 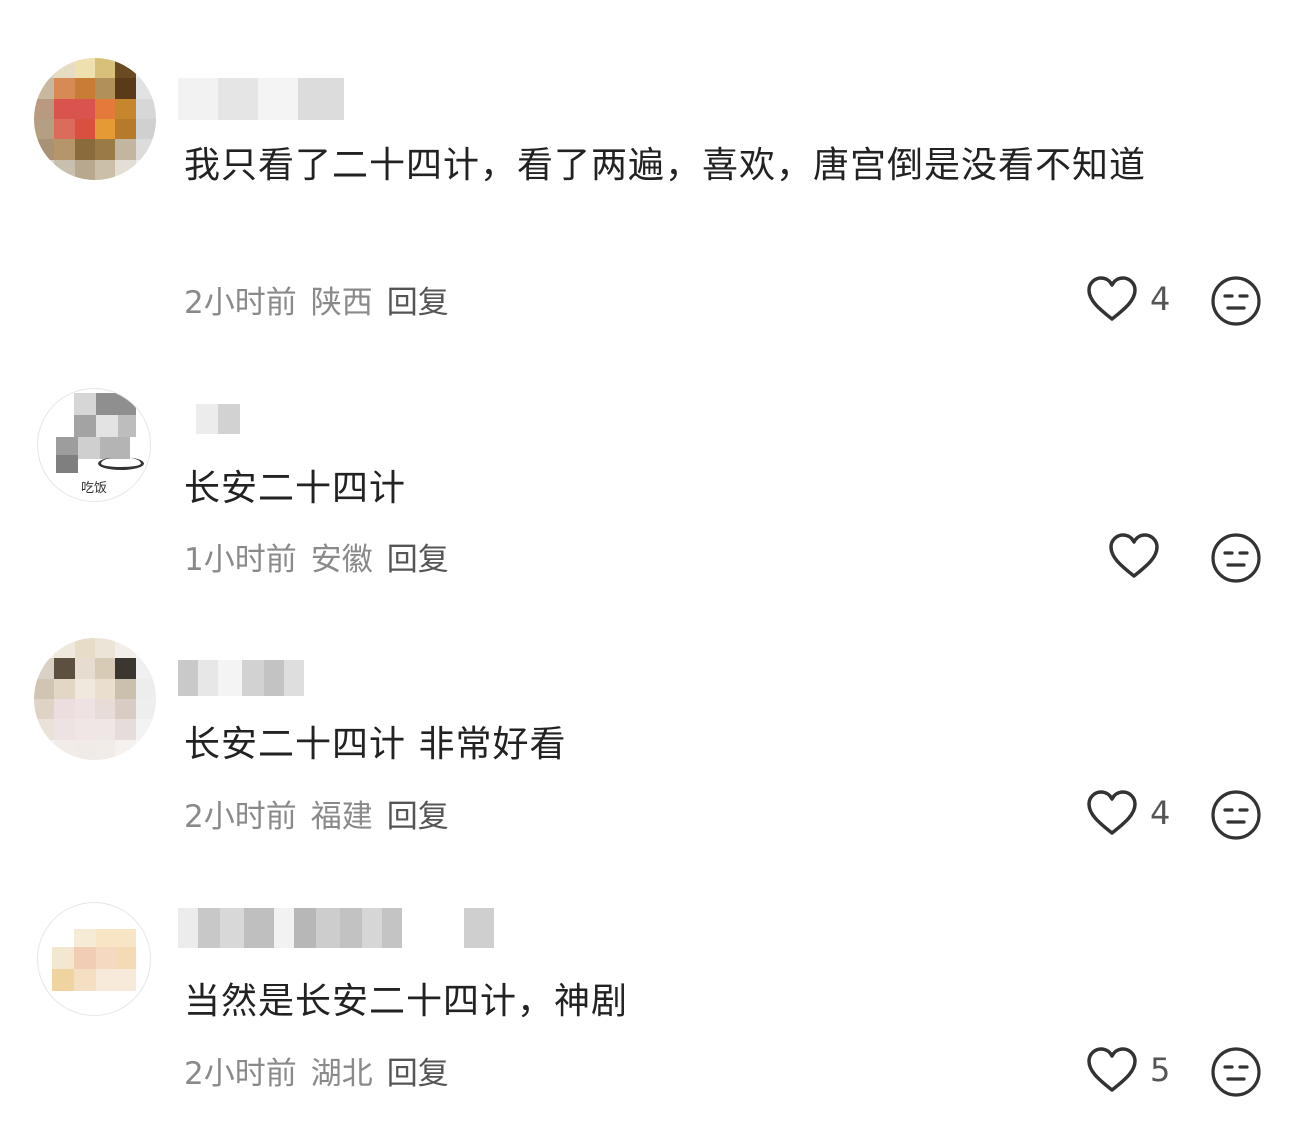 I want to click on like-count: 5, so click(x=1160, y=1070).